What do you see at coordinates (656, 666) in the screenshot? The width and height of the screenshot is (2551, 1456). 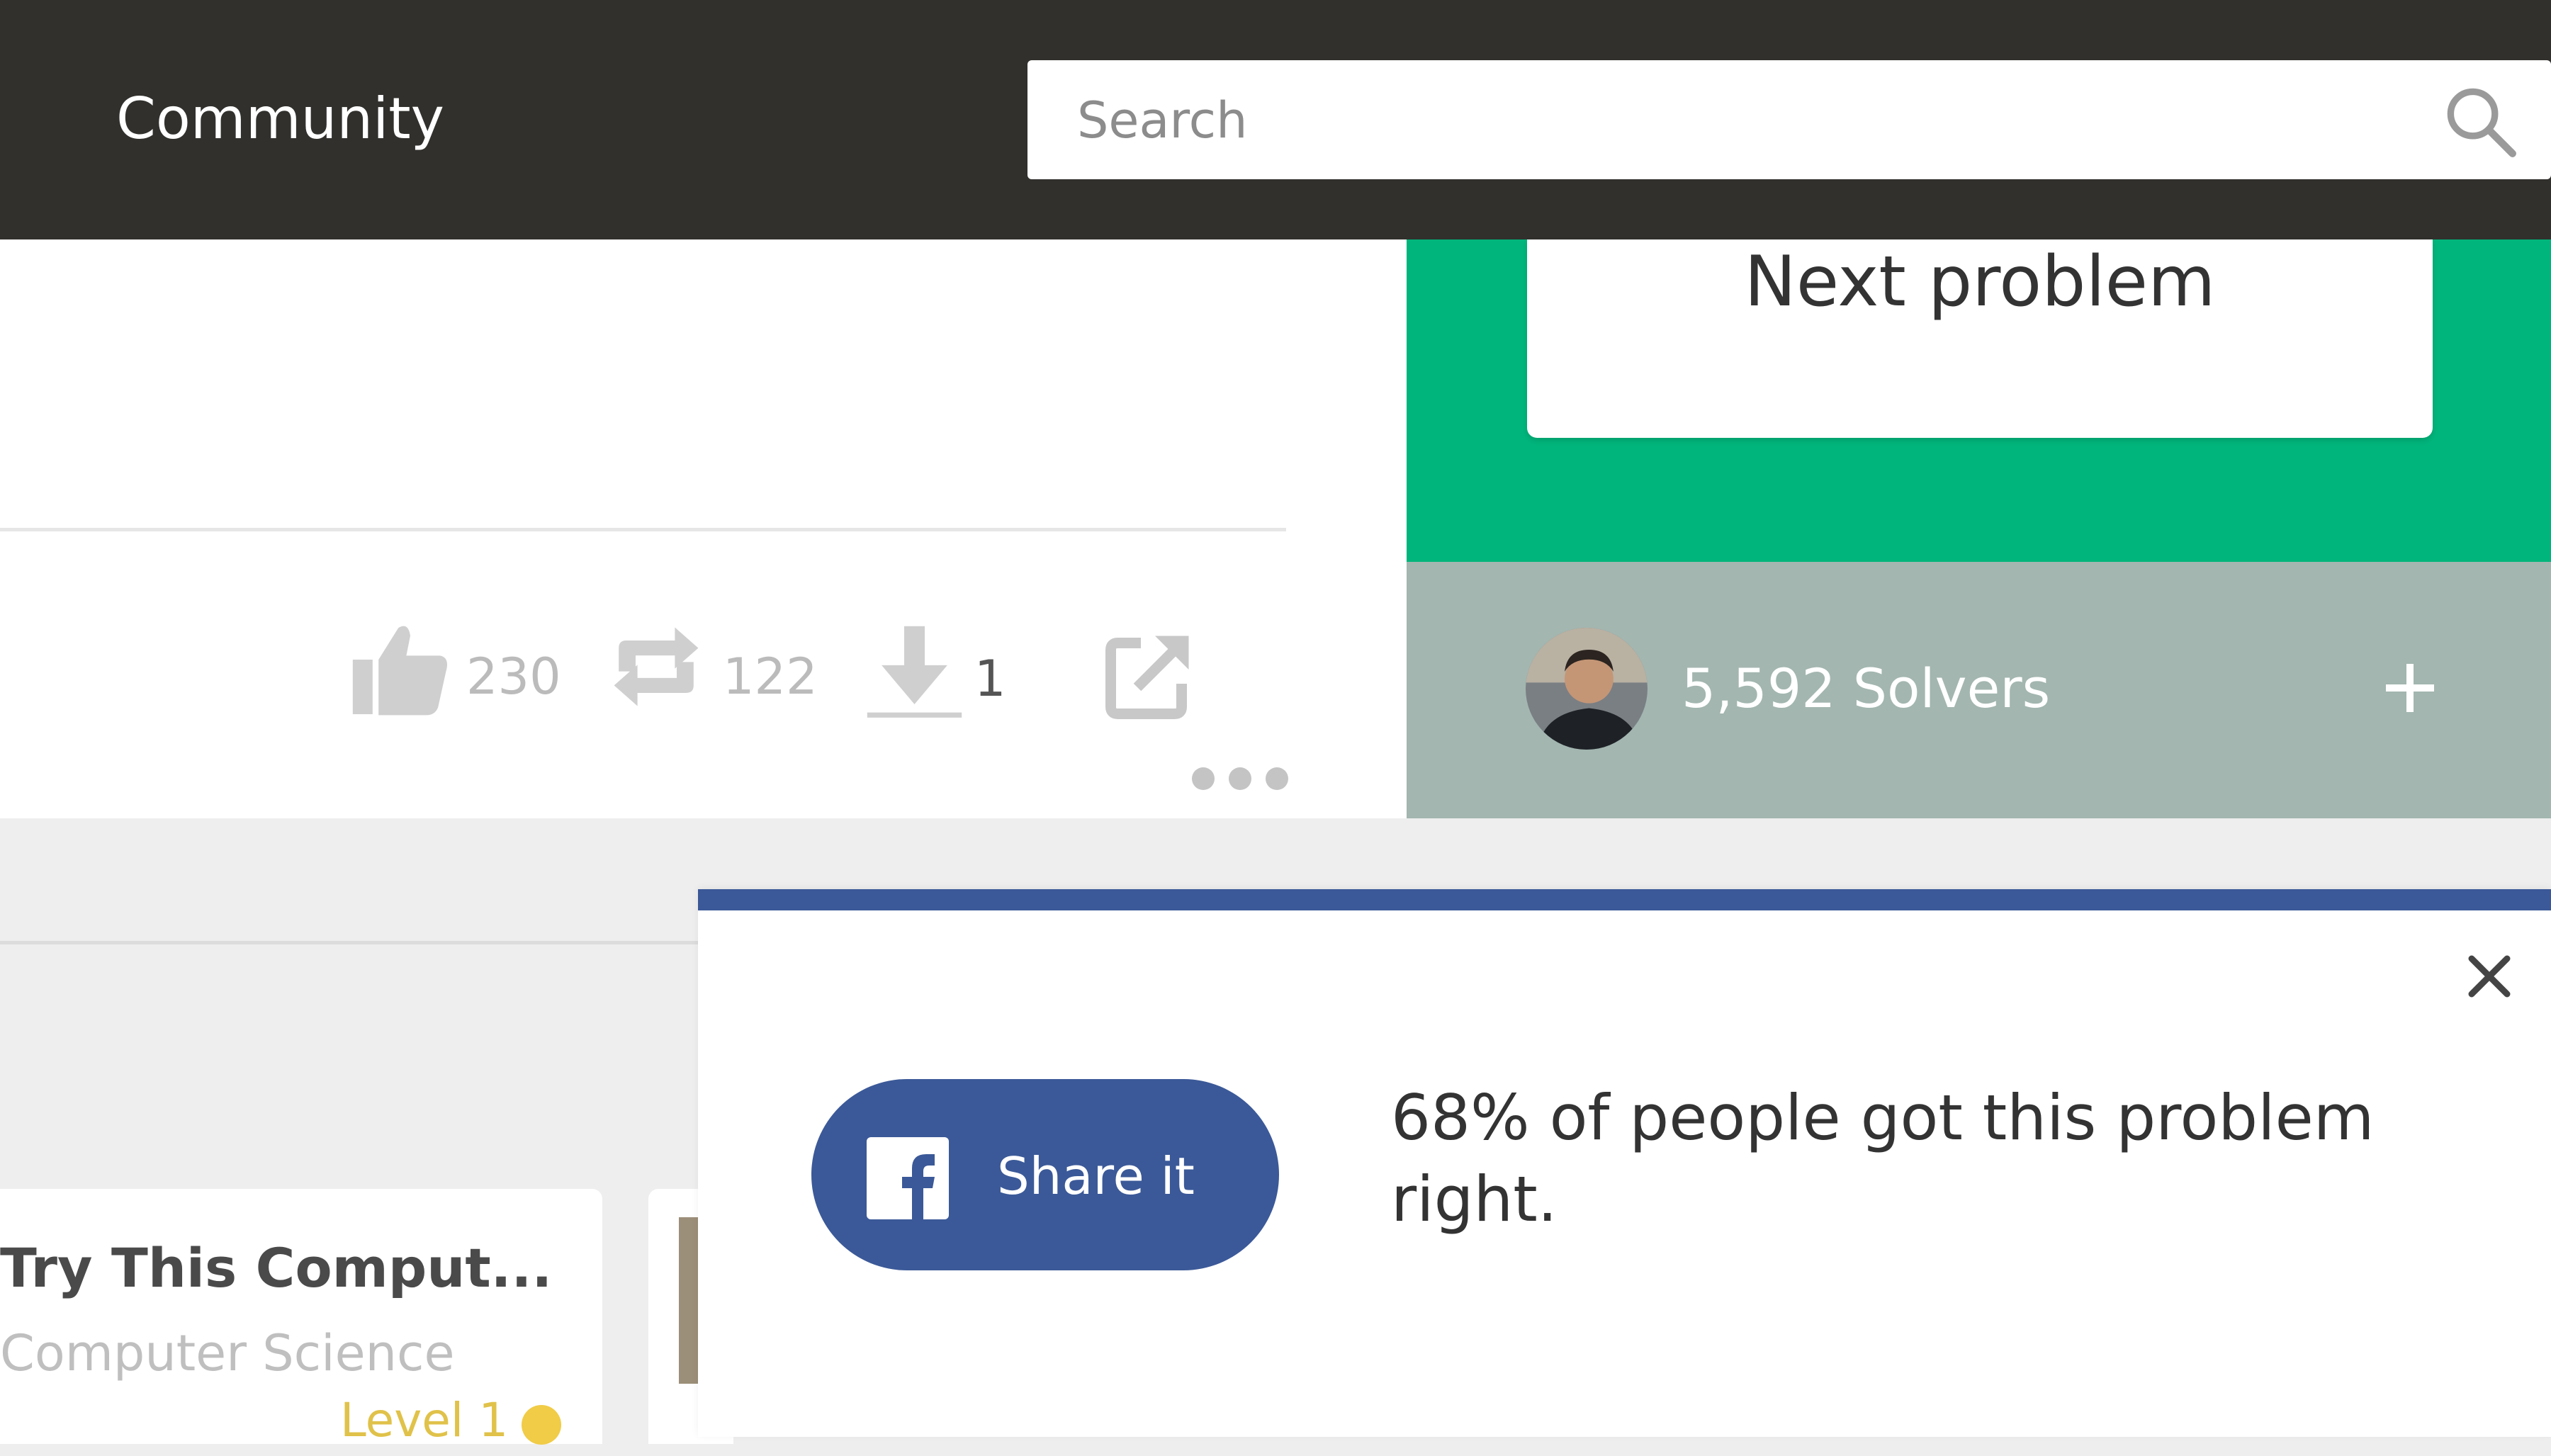 I see `reshare-icon` at bounding box center [656, 666].